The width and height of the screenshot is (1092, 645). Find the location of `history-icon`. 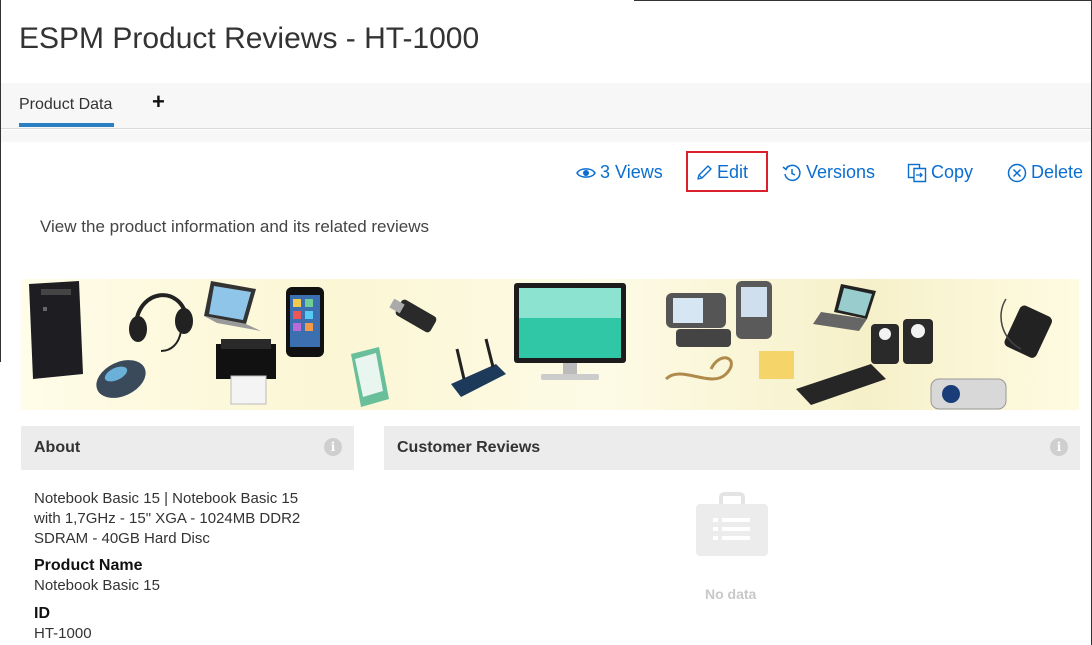

history-icon is located at coordinates (791, 172).